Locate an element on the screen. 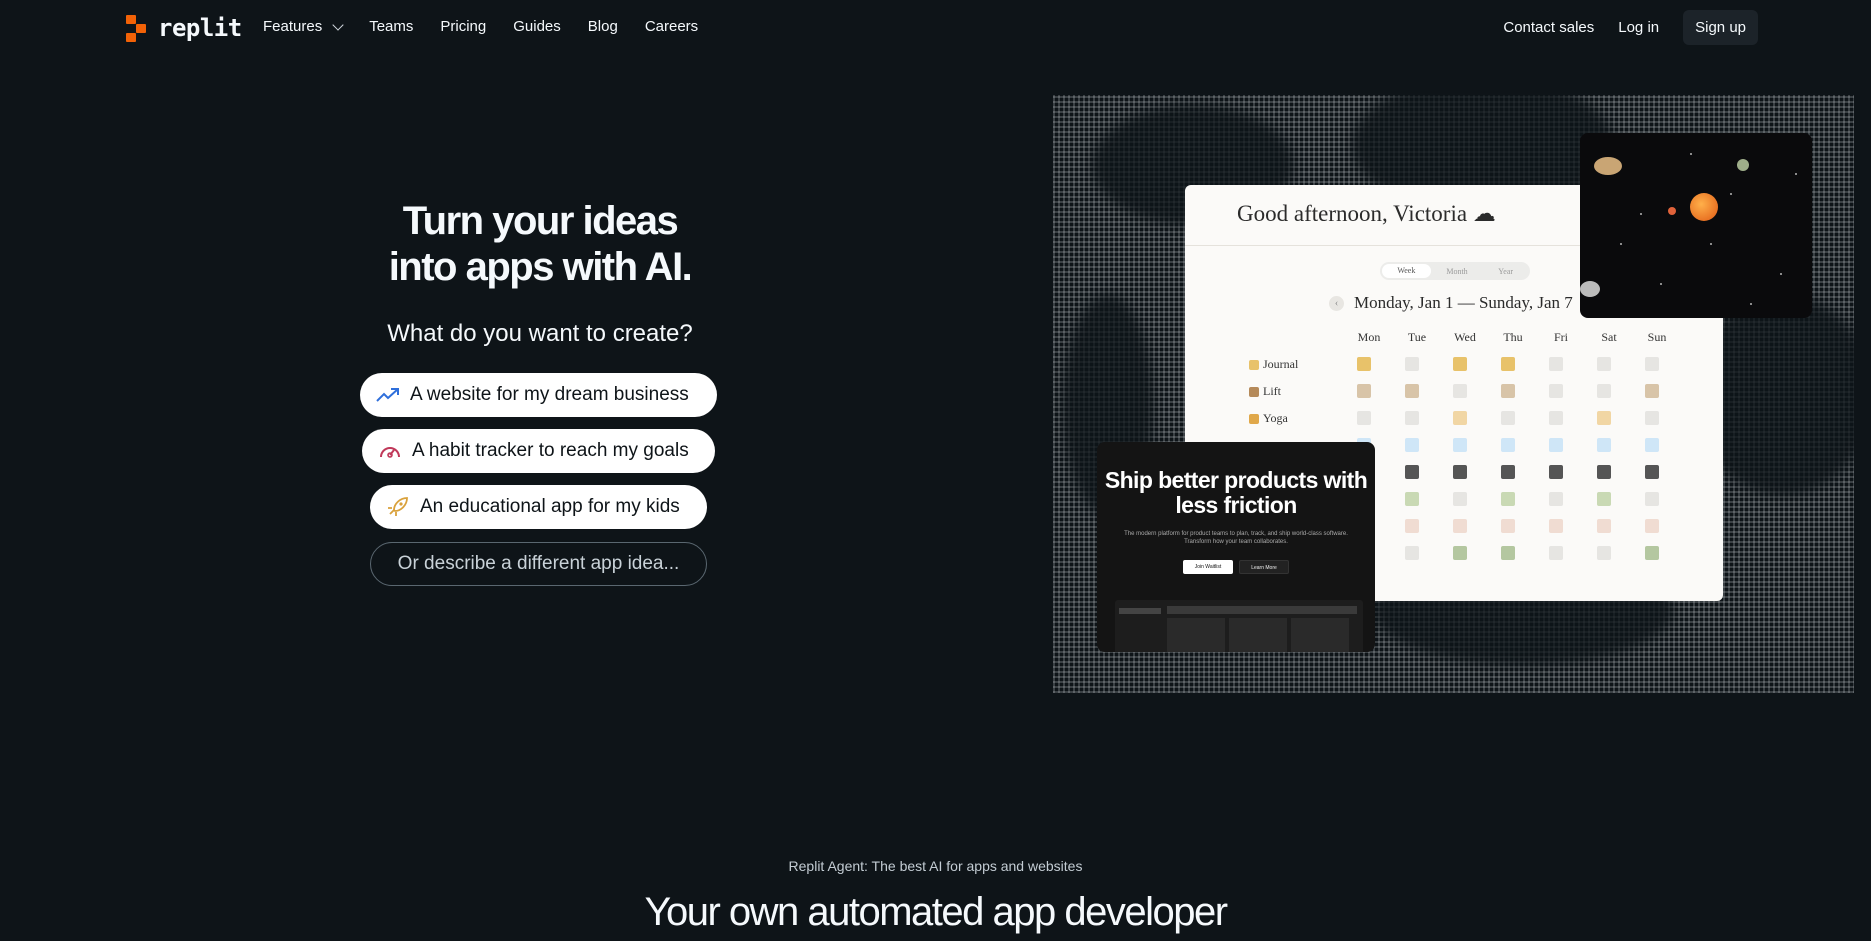 Image resolution: width=1871 pixels, height=941 pixels. yoga-icon is located at coordinates (1254, 418).